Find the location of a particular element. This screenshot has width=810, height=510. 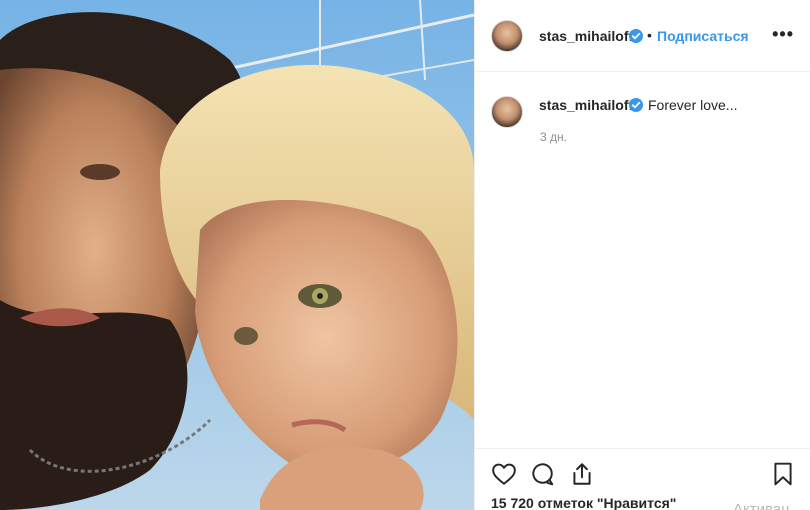

action-bar: 15 720 отметок "Нравится" Активац is located at coordinates (642, 479).